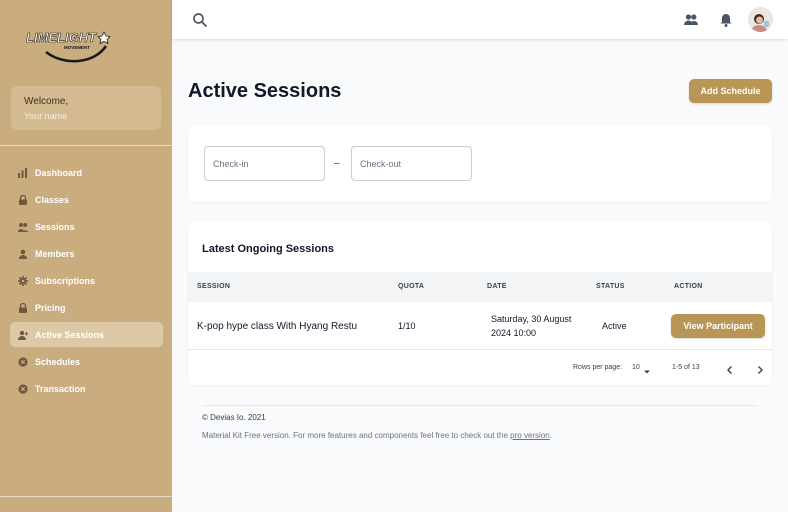  Describe the element at coordinates (718, 326) in the screenshot. I see `view-participant-button: View Participant` at that location.